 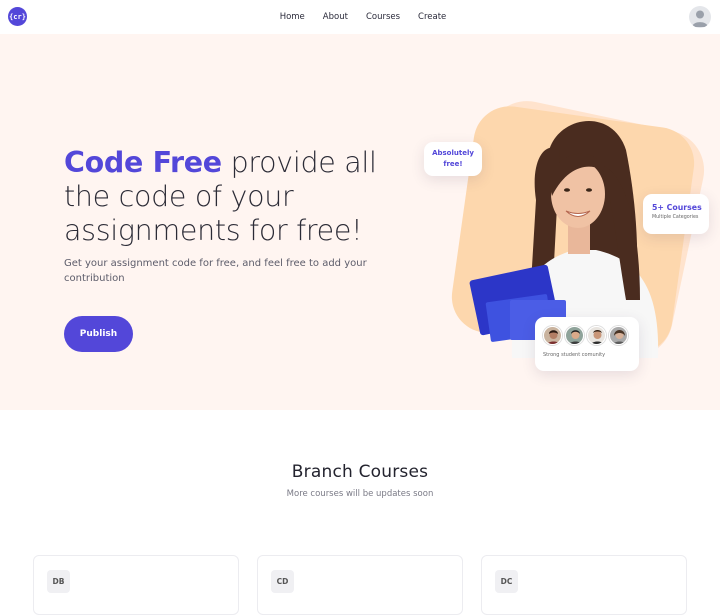 I want to click on courses-count-title: 5+ Courses, so click(x=677, y=207).